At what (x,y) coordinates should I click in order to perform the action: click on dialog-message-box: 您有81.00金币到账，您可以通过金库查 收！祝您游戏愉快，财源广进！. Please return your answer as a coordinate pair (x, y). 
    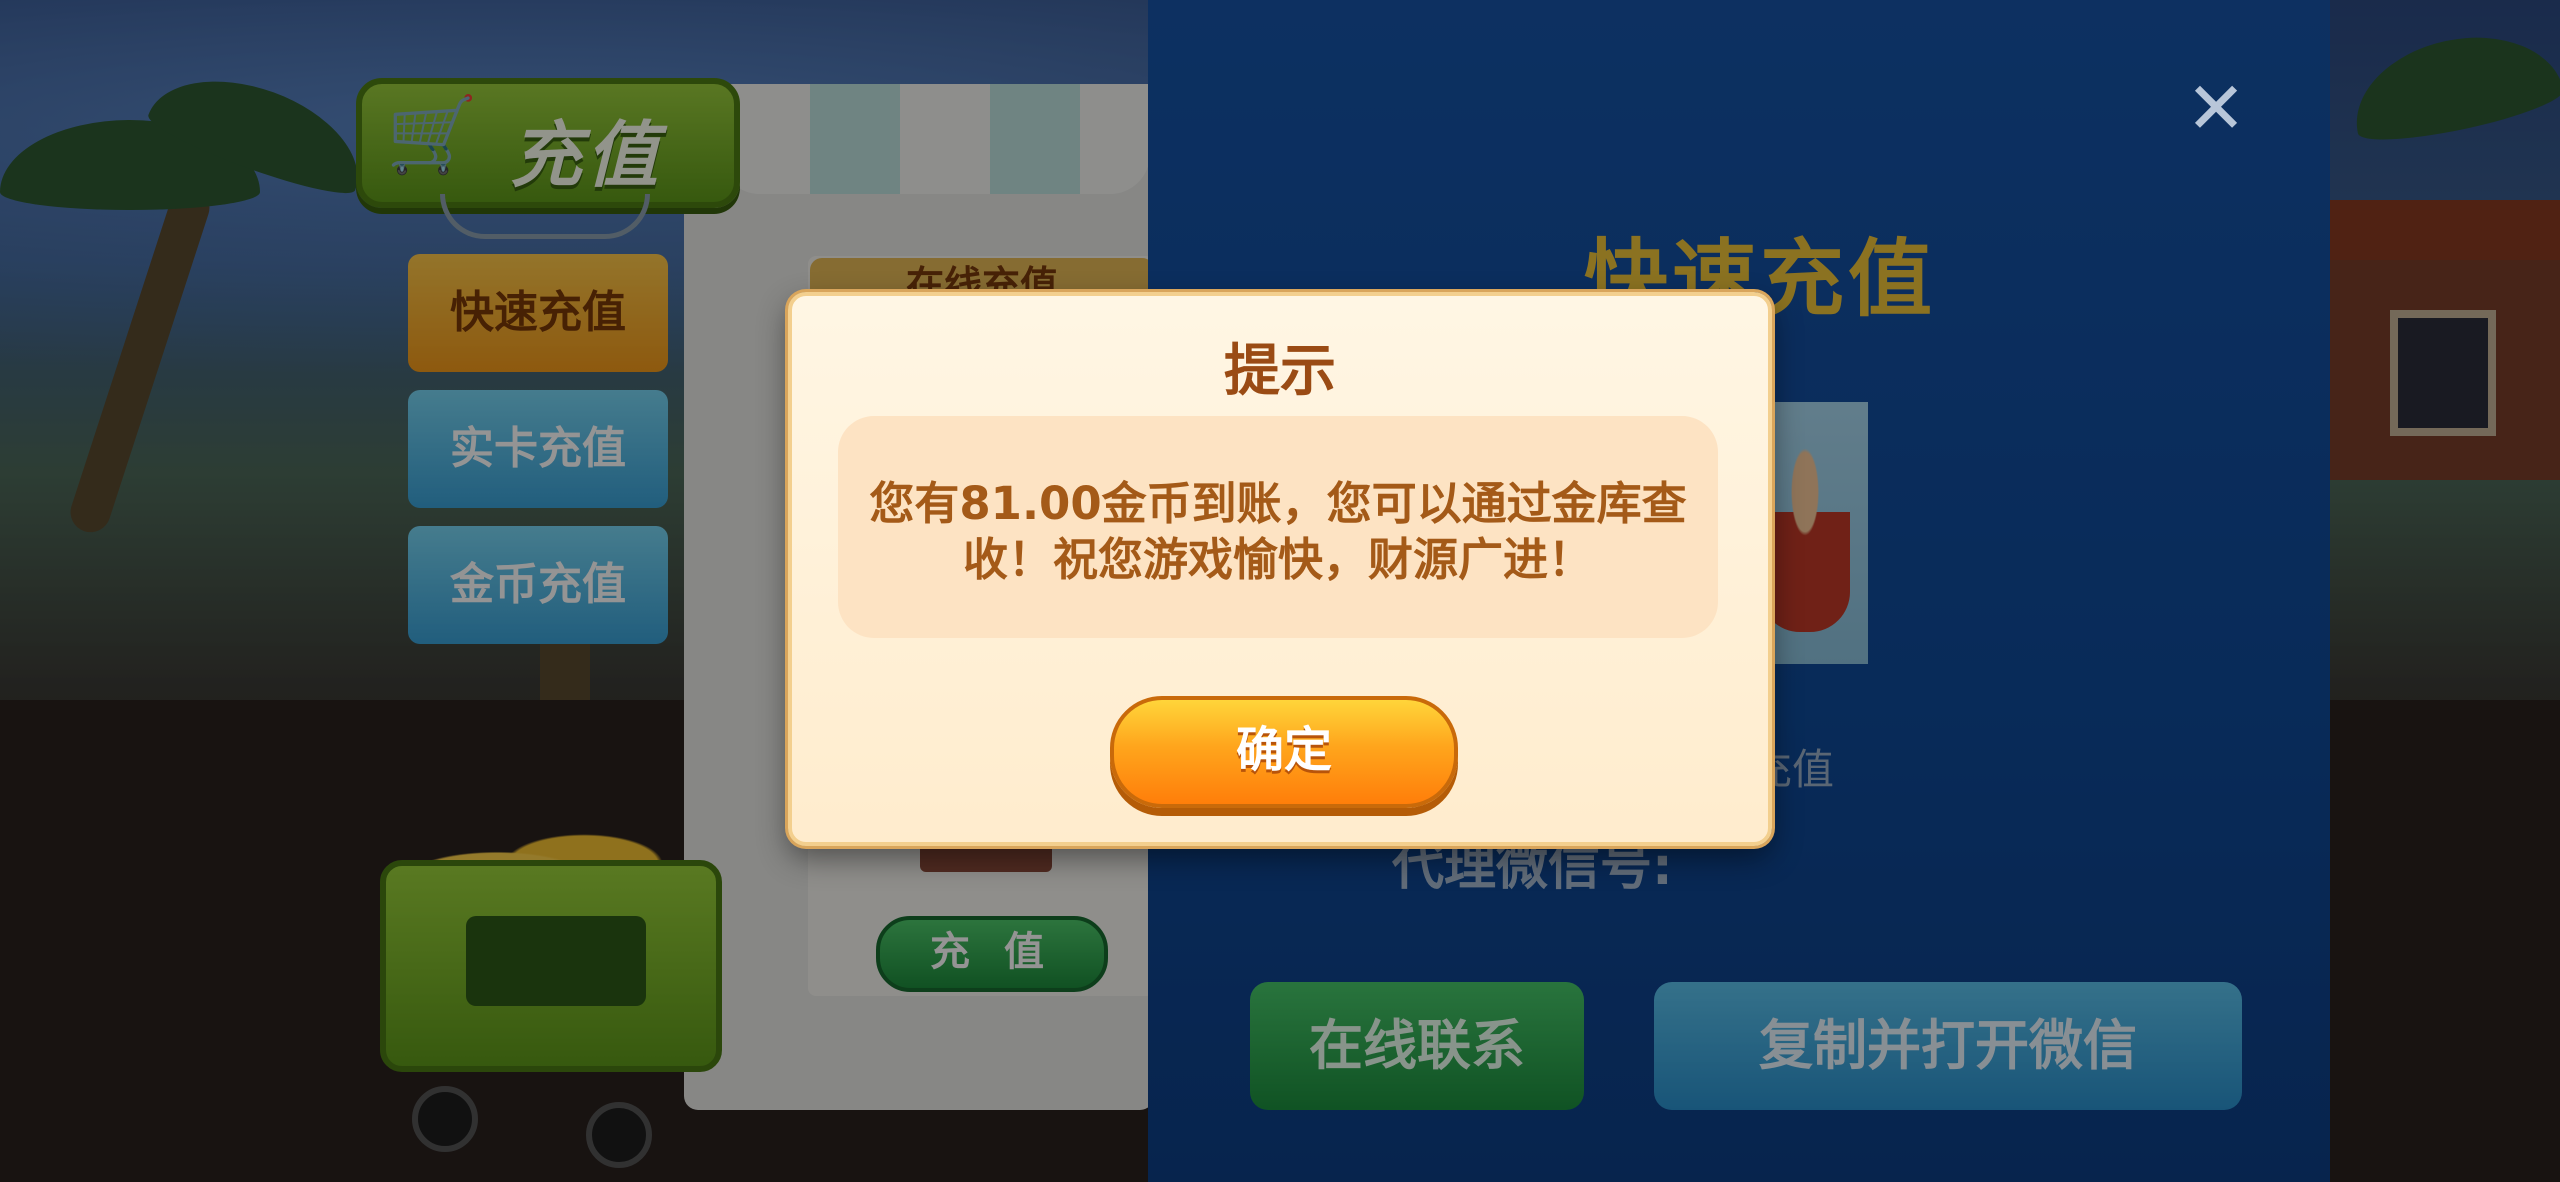
    Looking at the image, I should click on (1278, 527).